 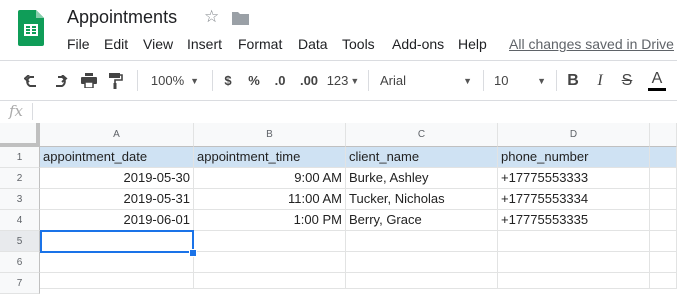 I want to click on text-color-button: A, so click(x=657, y=80).